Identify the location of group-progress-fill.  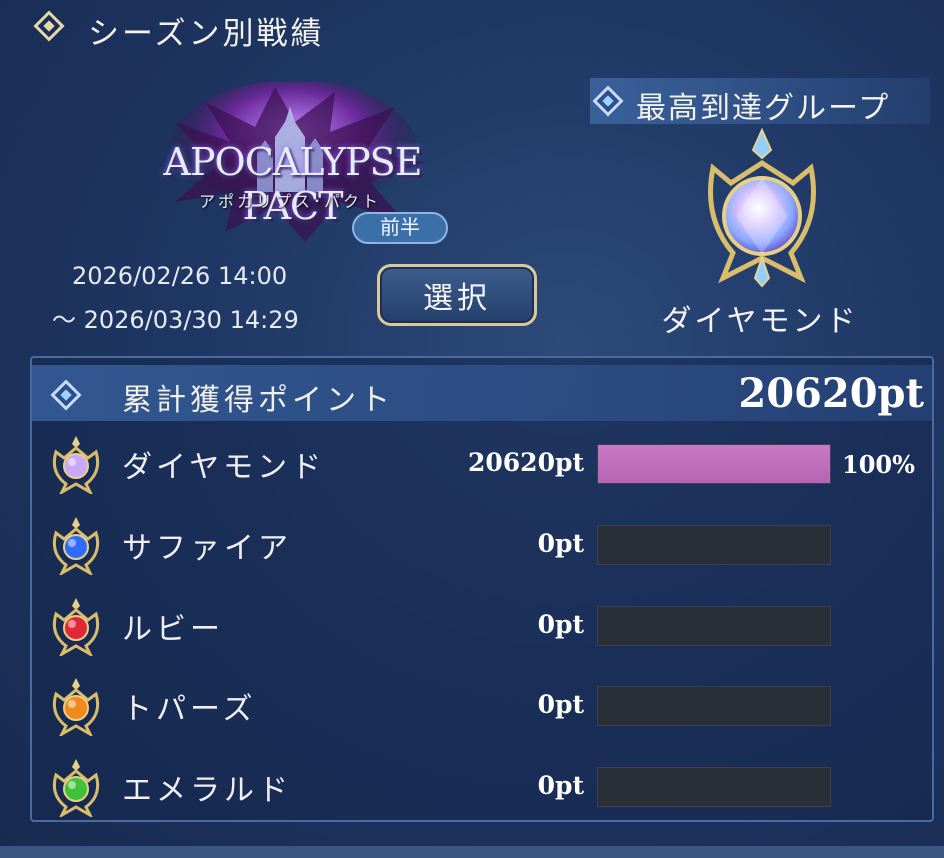
(714, 464).